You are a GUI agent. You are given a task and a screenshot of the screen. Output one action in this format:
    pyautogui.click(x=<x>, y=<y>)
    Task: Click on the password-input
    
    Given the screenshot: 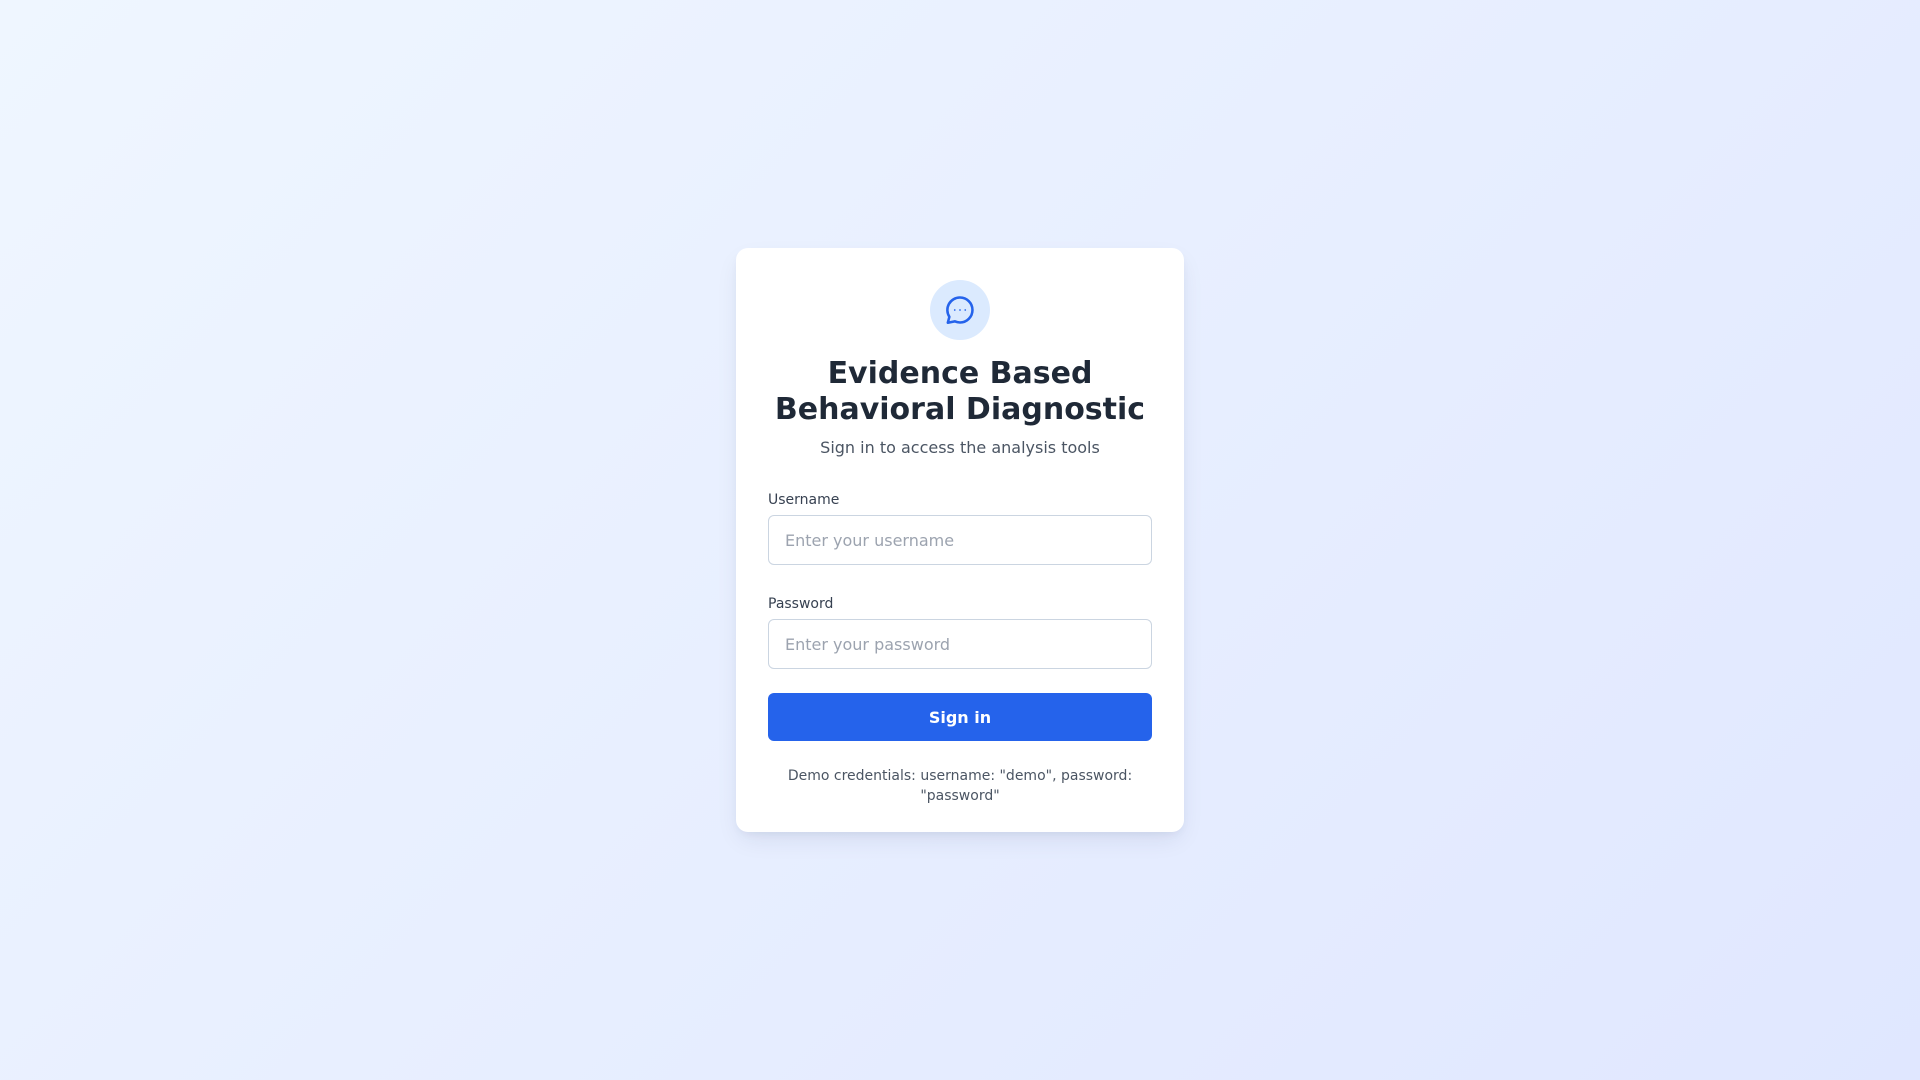 What is the action you would take?
    pyautogui.click(x=960, y=644)
    